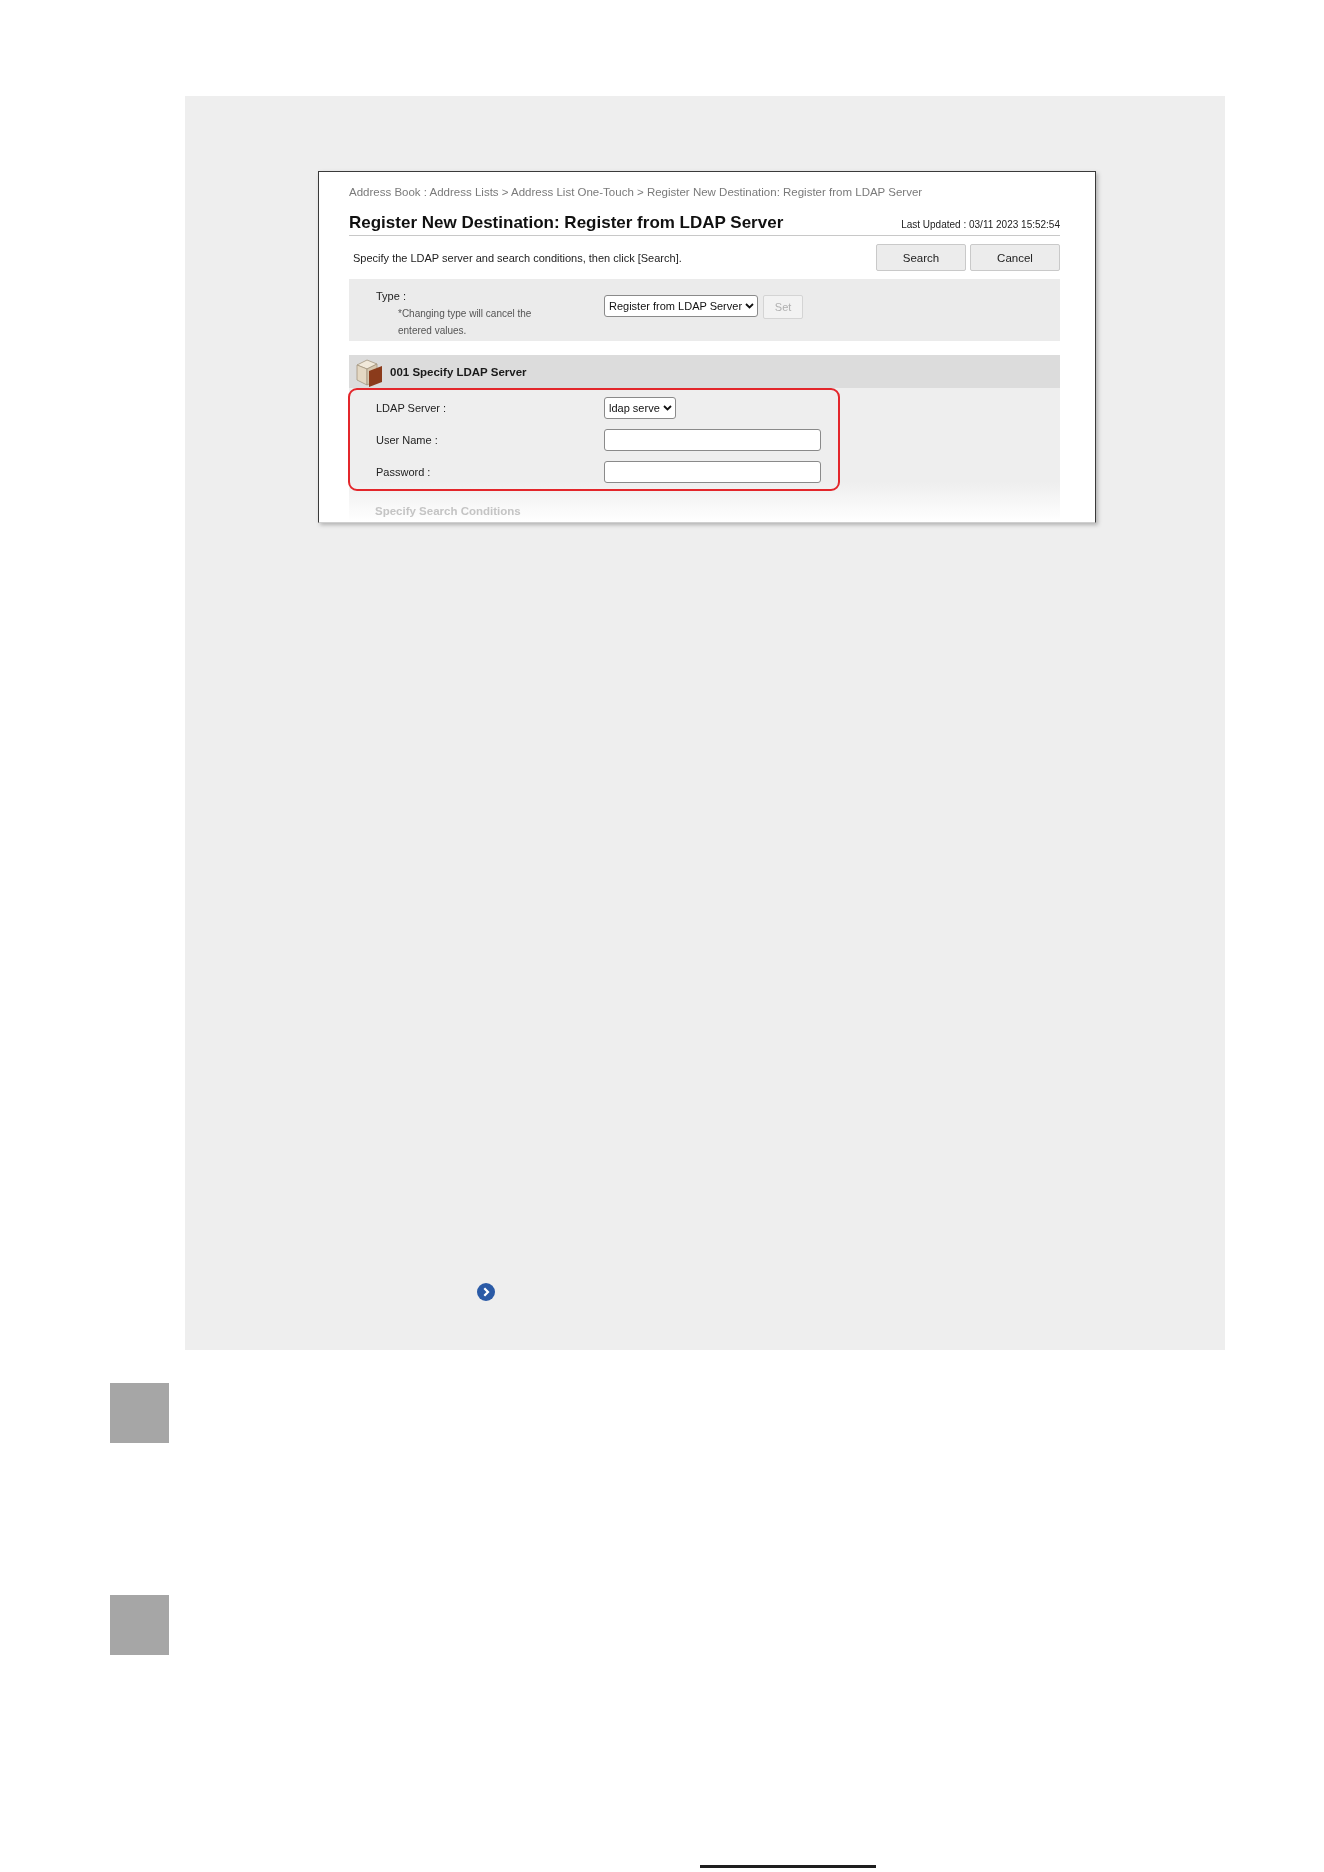 This screenshot has width=1324, height=1872. I want to click on field-label: User Name :, so click(407, 439).